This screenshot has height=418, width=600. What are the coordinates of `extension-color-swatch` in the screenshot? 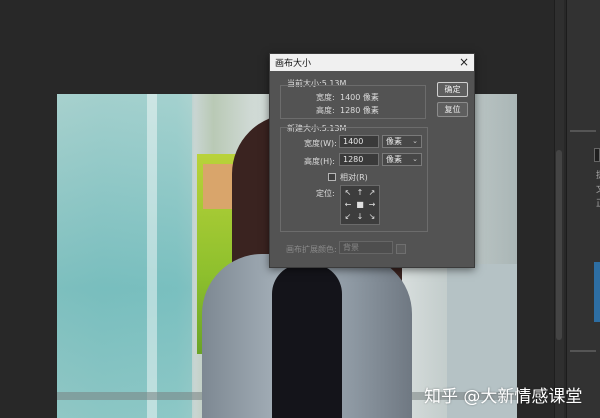 It's located at (401, 249).